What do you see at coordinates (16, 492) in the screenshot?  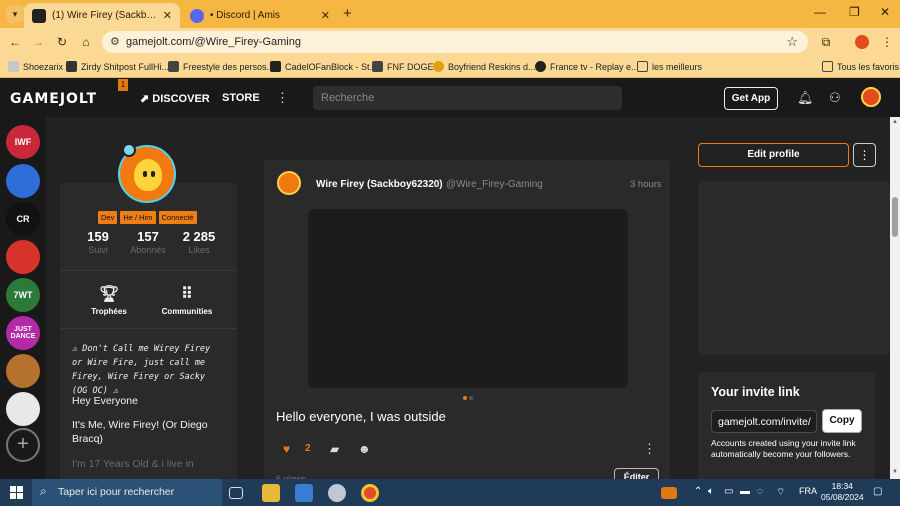 I see `windows-start-icon` at bounding box center [16, 492].